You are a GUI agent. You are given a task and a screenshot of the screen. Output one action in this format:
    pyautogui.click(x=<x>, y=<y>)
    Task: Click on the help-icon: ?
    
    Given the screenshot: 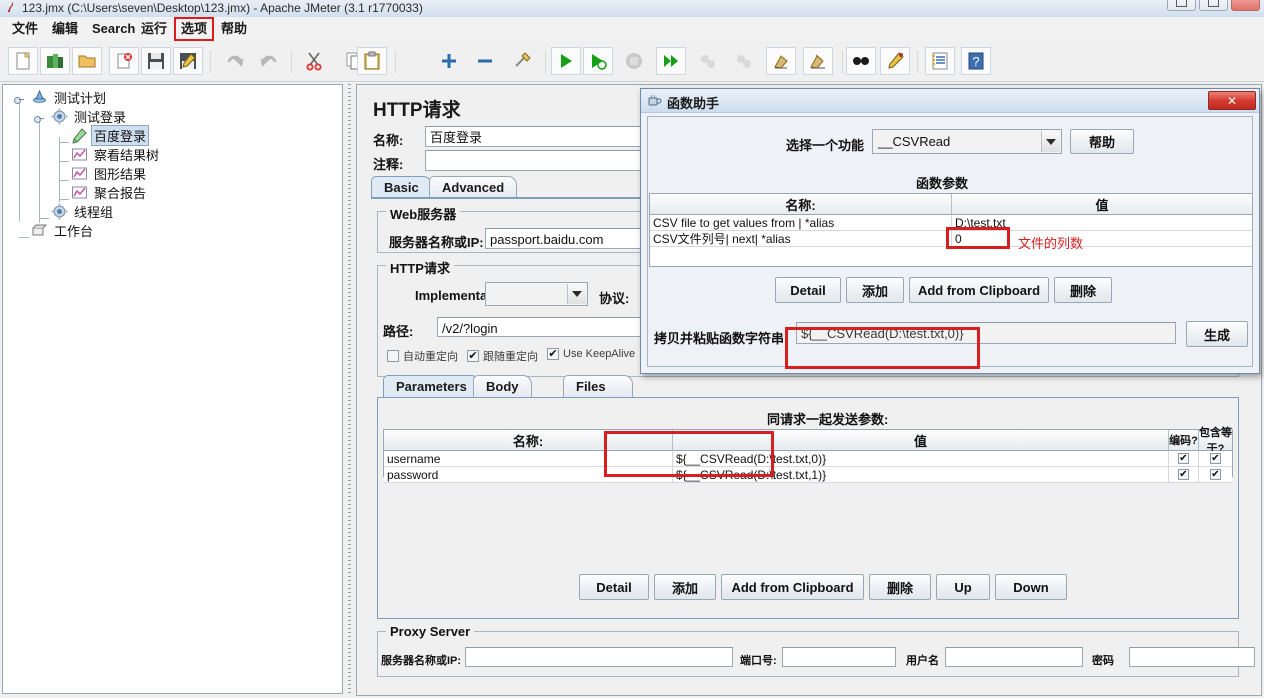 What is the action you would take?
    pyautogui.click(x=976, y=61)
    